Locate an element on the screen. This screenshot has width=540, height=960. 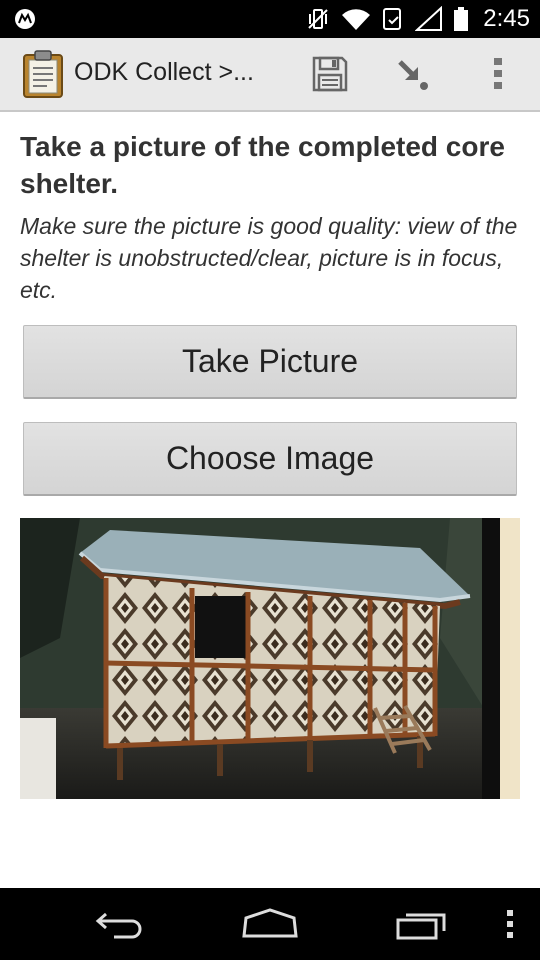
battery-icon is located at coordinates (461, 19).